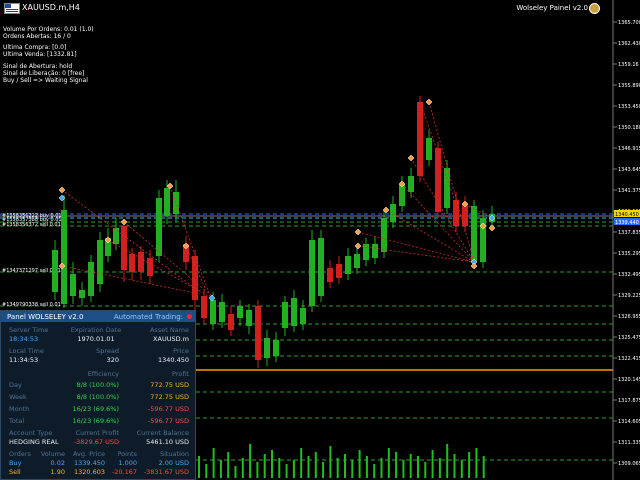  I want to click on server-time-value: 18:34:53, so click(24, 339).